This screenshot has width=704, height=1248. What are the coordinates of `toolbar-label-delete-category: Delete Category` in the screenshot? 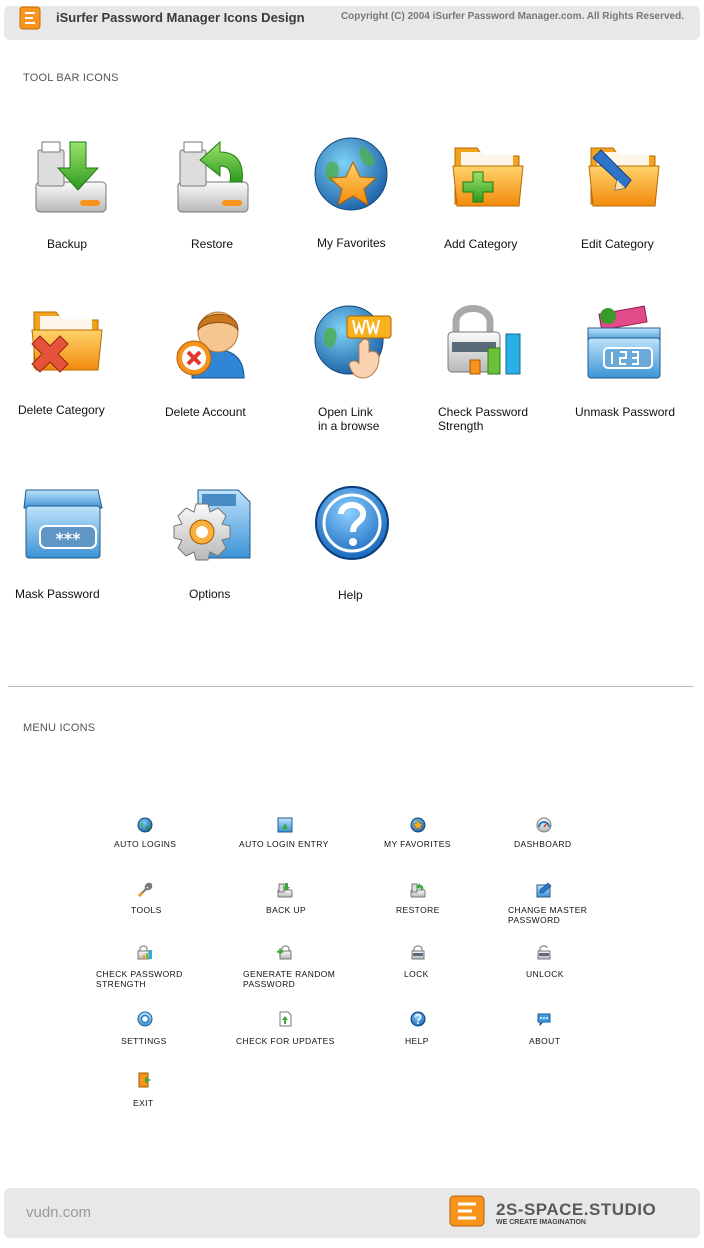 It's located at (61, 410).